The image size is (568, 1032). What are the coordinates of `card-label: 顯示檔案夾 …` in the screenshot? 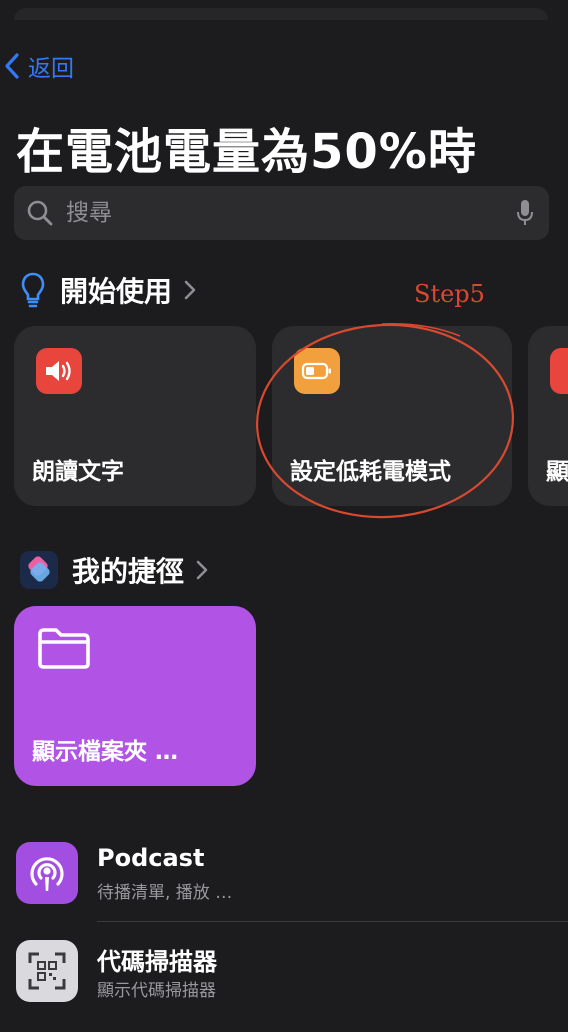 It's located at (105, 752).